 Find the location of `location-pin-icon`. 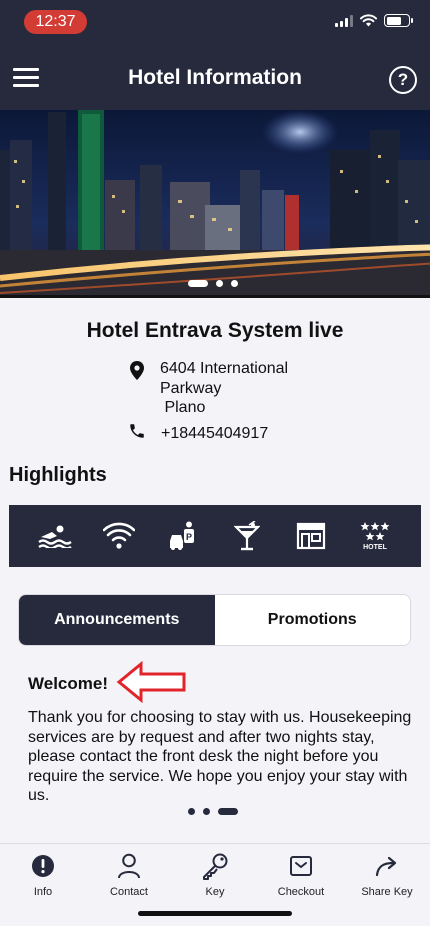

location-pin-icon is located at coordinates (140, 388).